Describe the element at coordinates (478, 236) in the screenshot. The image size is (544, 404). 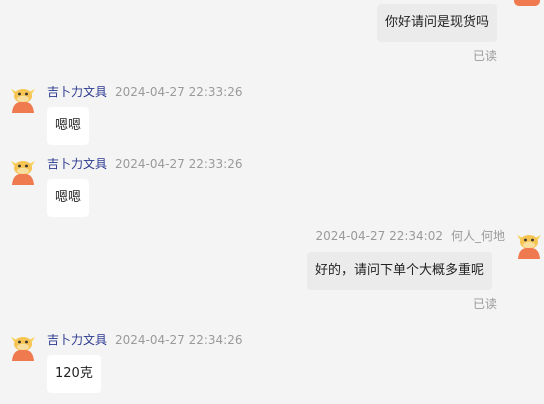
I see `sender-name: 何人_何地` at that location.